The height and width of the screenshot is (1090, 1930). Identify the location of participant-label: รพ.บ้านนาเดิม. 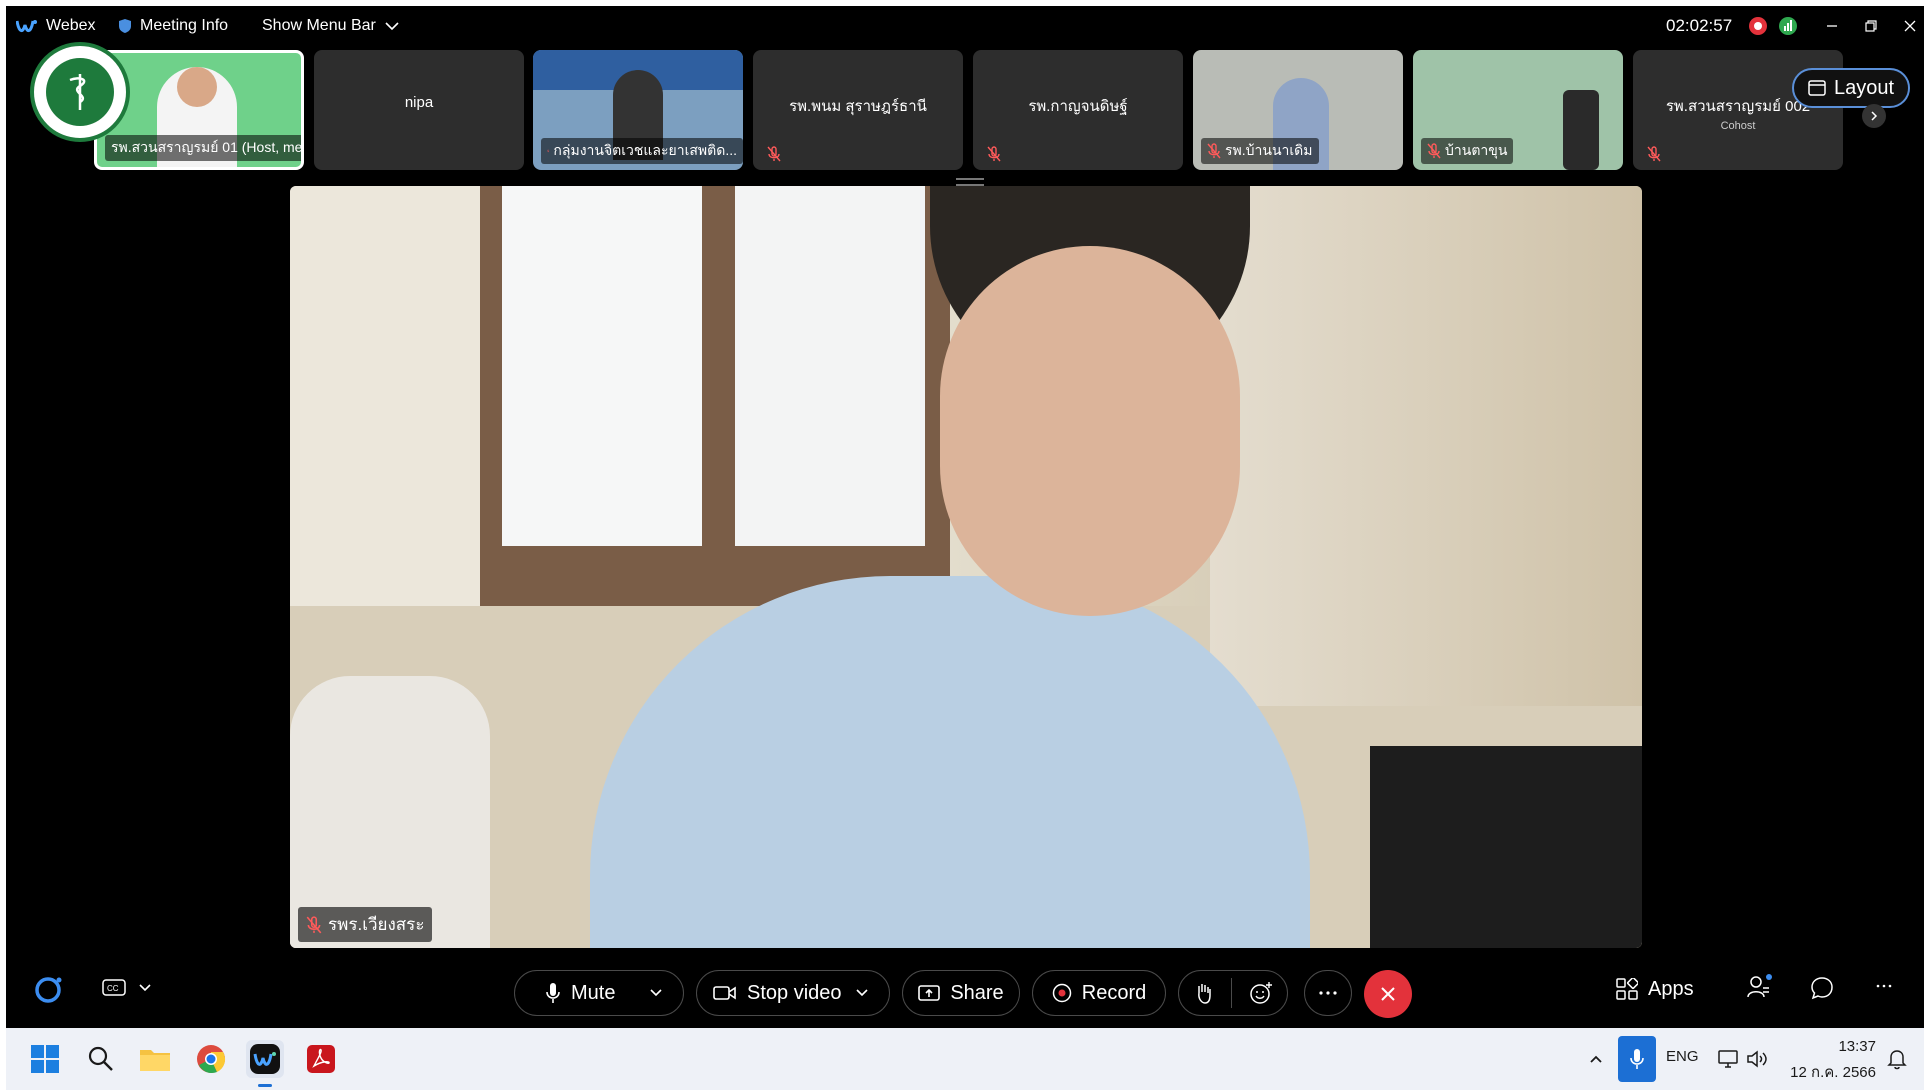
(1260, 151).